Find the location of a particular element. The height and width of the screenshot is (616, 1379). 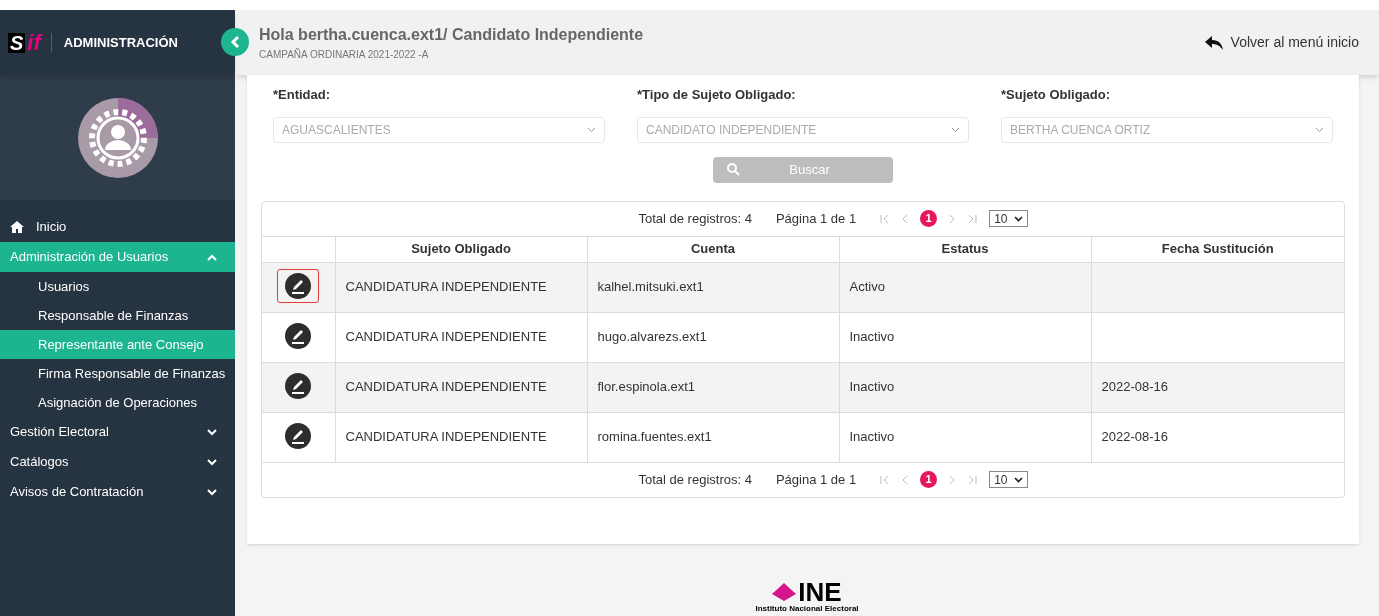

column-header: Estatus is located at coordinates (965, 249).